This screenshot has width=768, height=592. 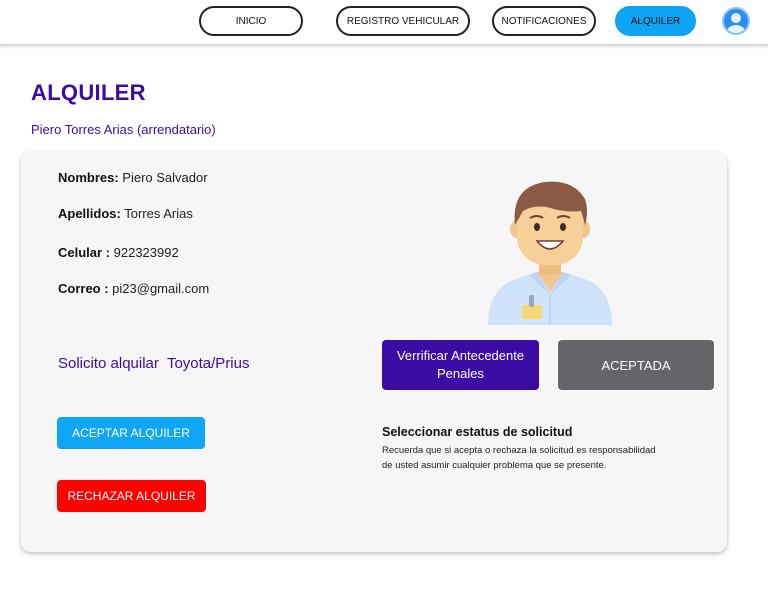 I want to click on status-selection-title: Seleccionar estatus de solicitud, so click(x=477, y=432).